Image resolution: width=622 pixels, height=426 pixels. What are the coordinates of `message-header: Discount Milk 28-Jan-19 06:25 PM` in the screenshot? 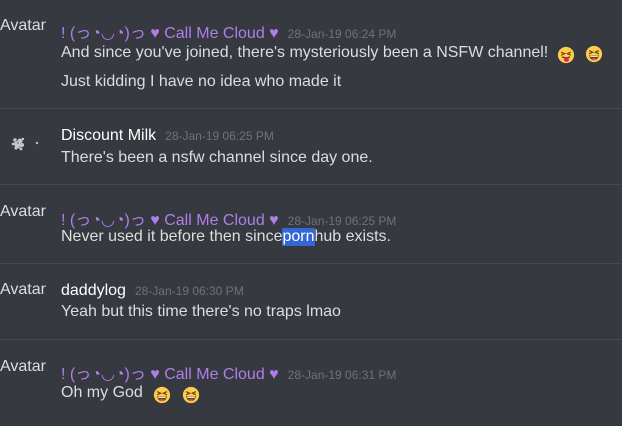 It's located at (167, 136).